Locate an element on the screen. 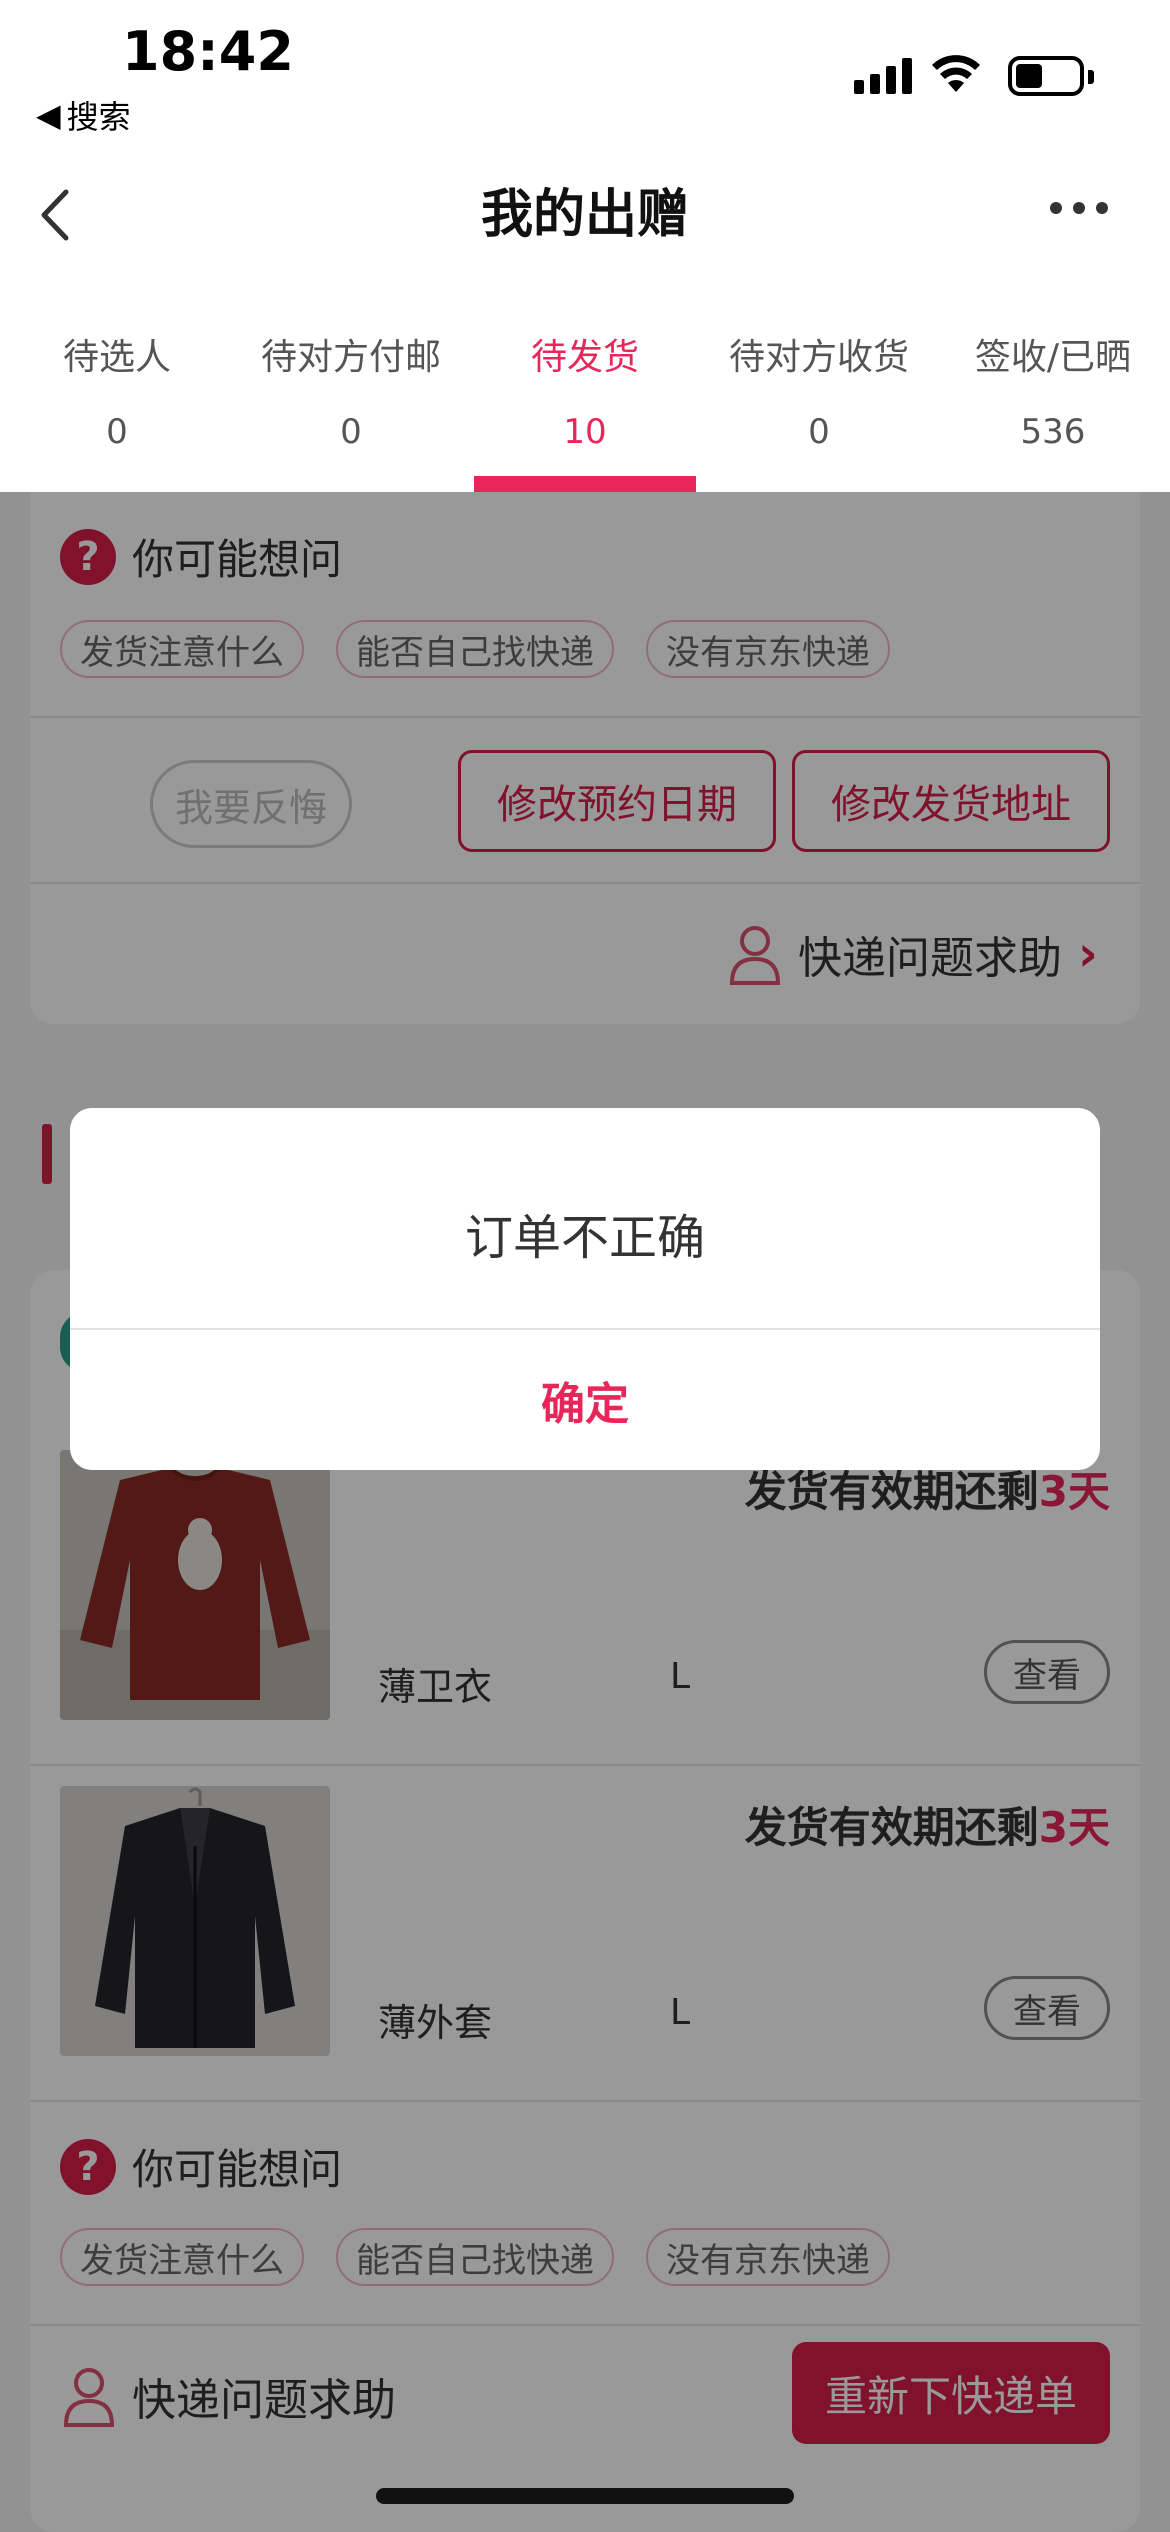  tab-label: 待发货 is located at coordinates (584, 357).